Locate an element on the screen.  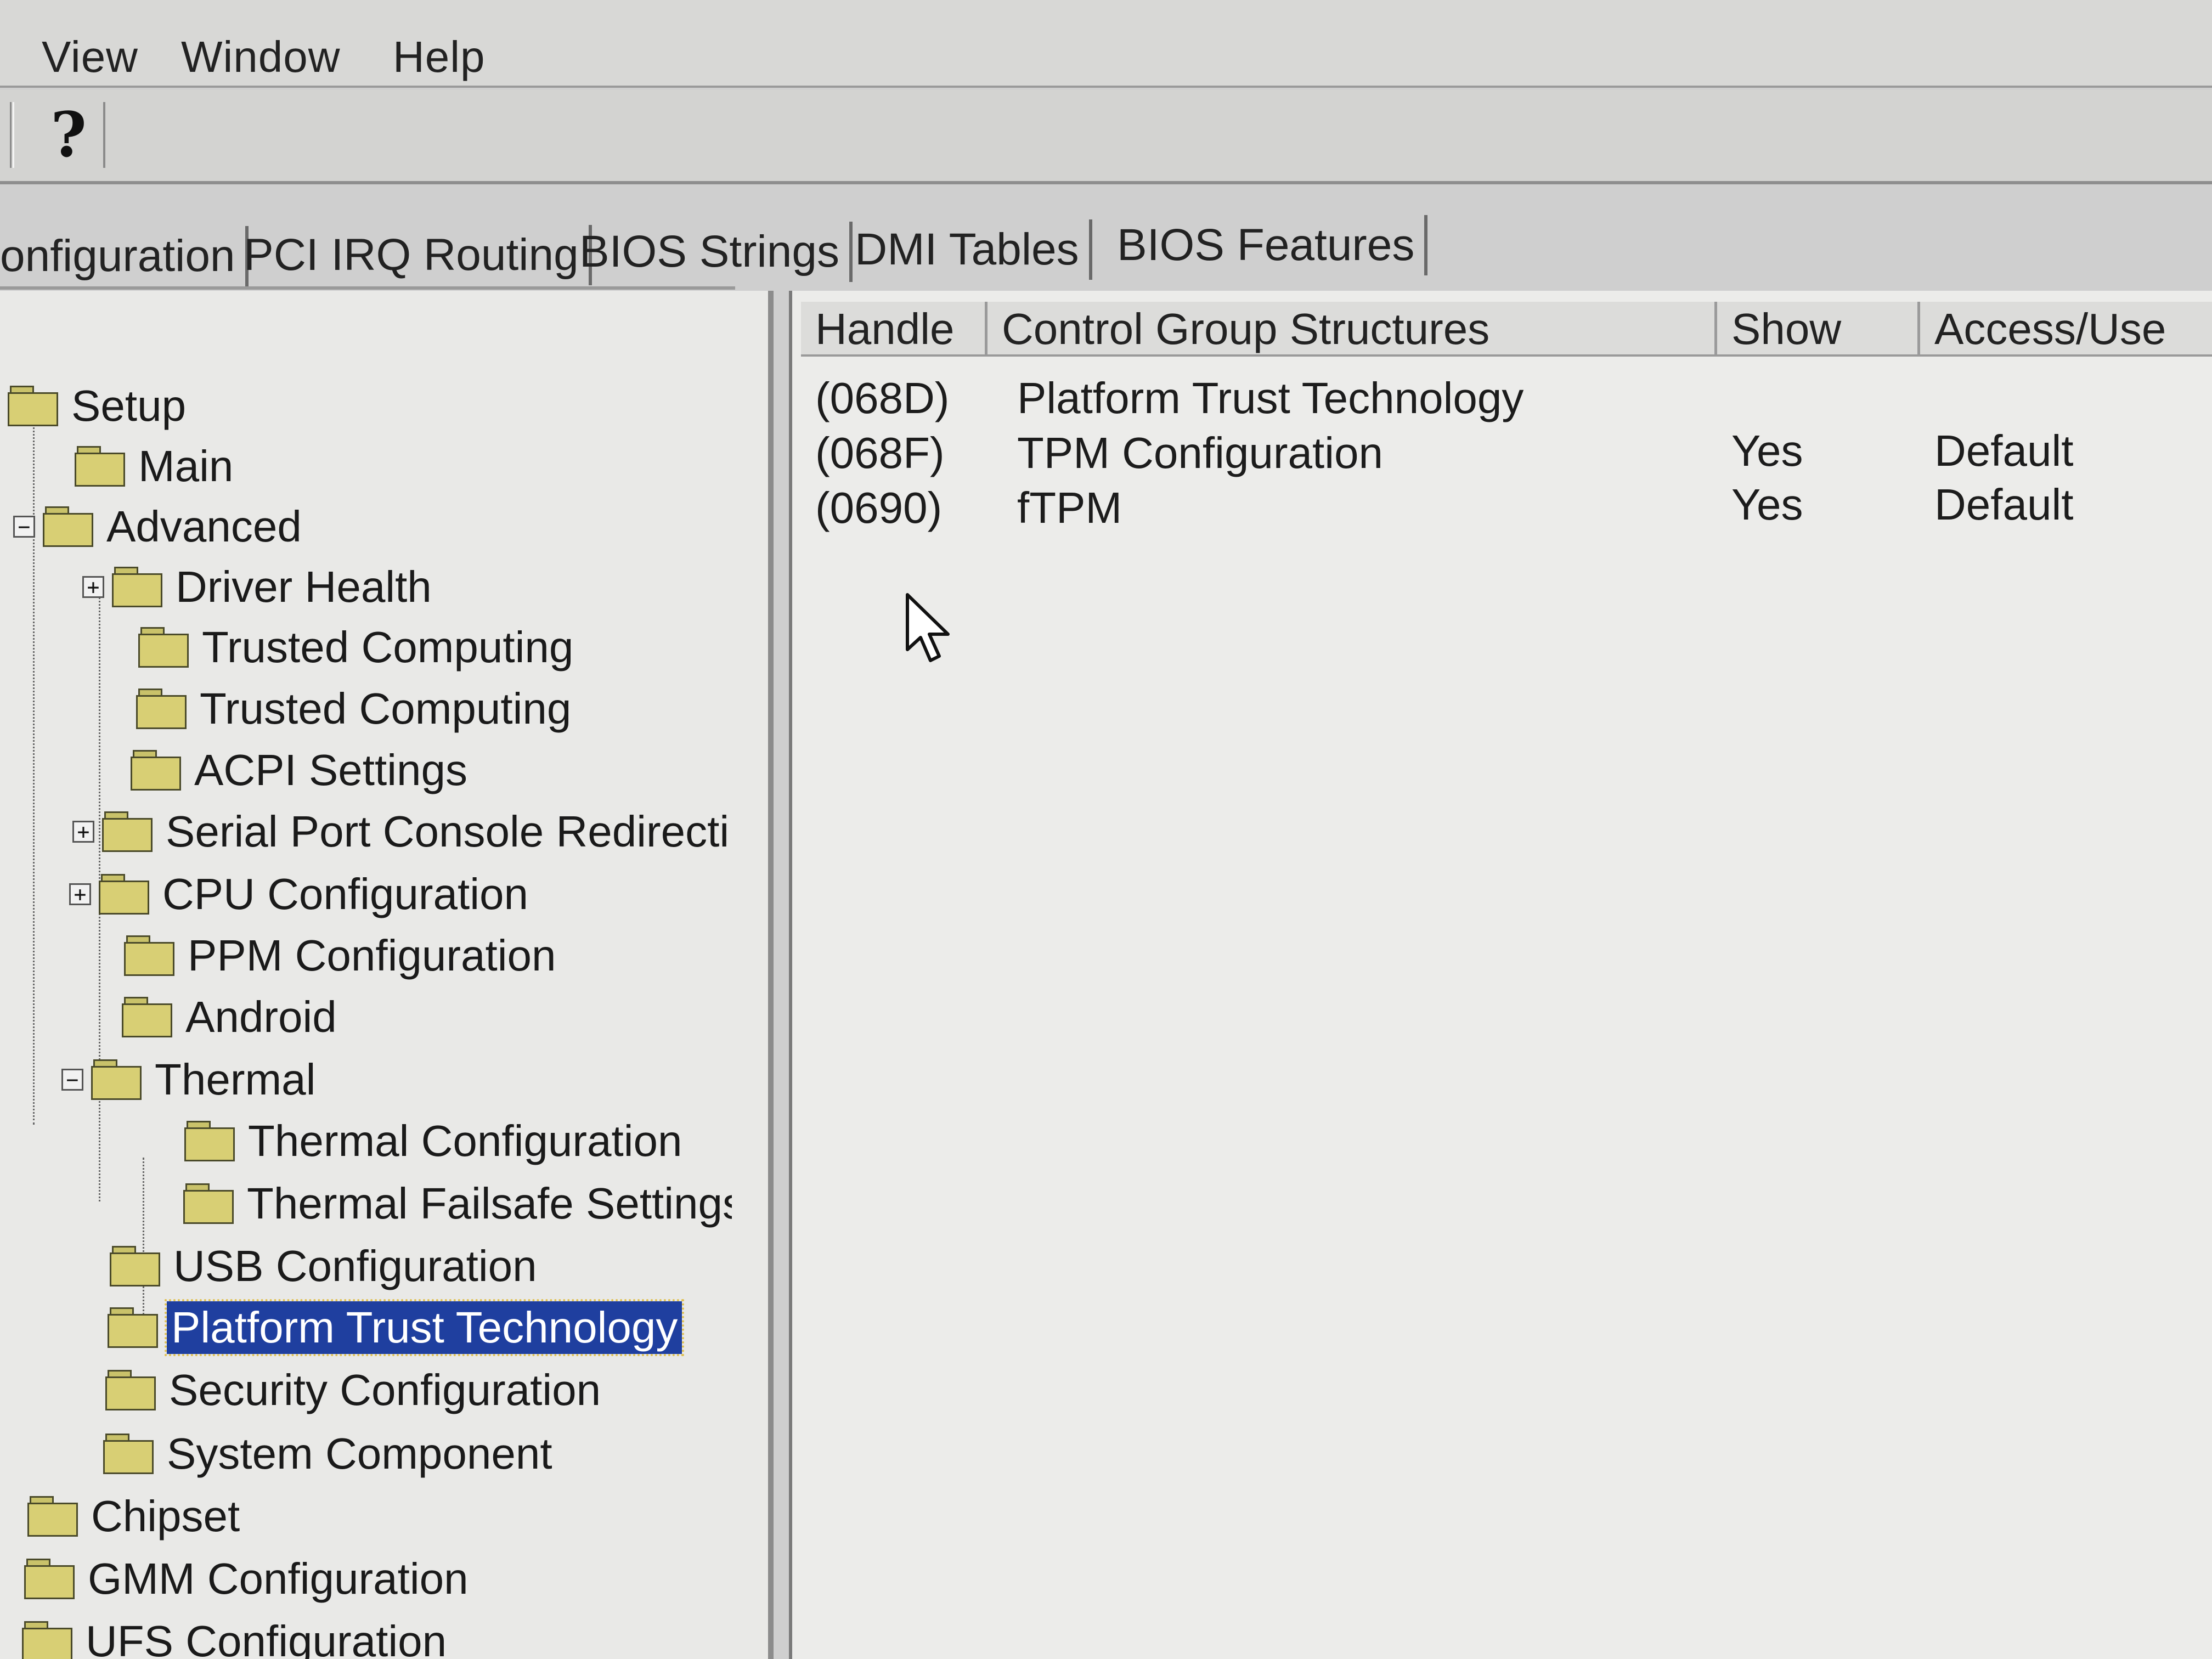
tree-item-platform-trust-technology: Platform Trust Technology is located at coordinates (397, 1328).